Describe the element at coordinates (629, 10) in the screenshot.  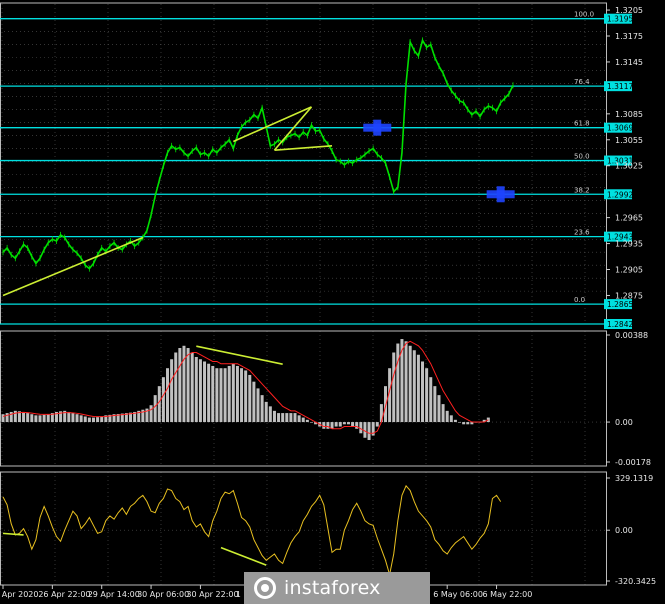
I see `price-tick-label: 1.3205` at that location.